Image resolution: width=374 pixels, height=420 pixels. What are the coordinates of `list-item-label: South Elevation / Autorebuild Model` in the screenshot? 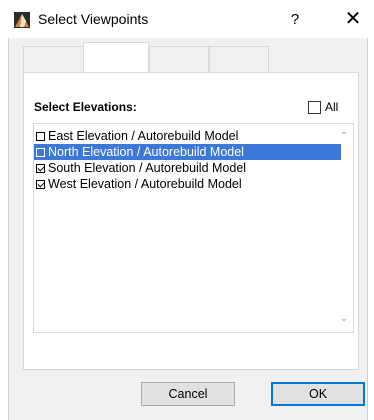 It's located at (147, 168).